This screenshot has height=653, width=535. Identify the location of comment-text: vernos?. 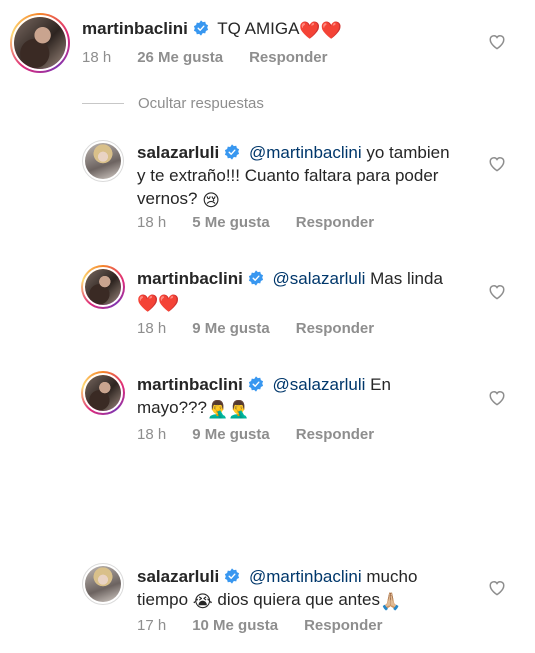
(167, 198).